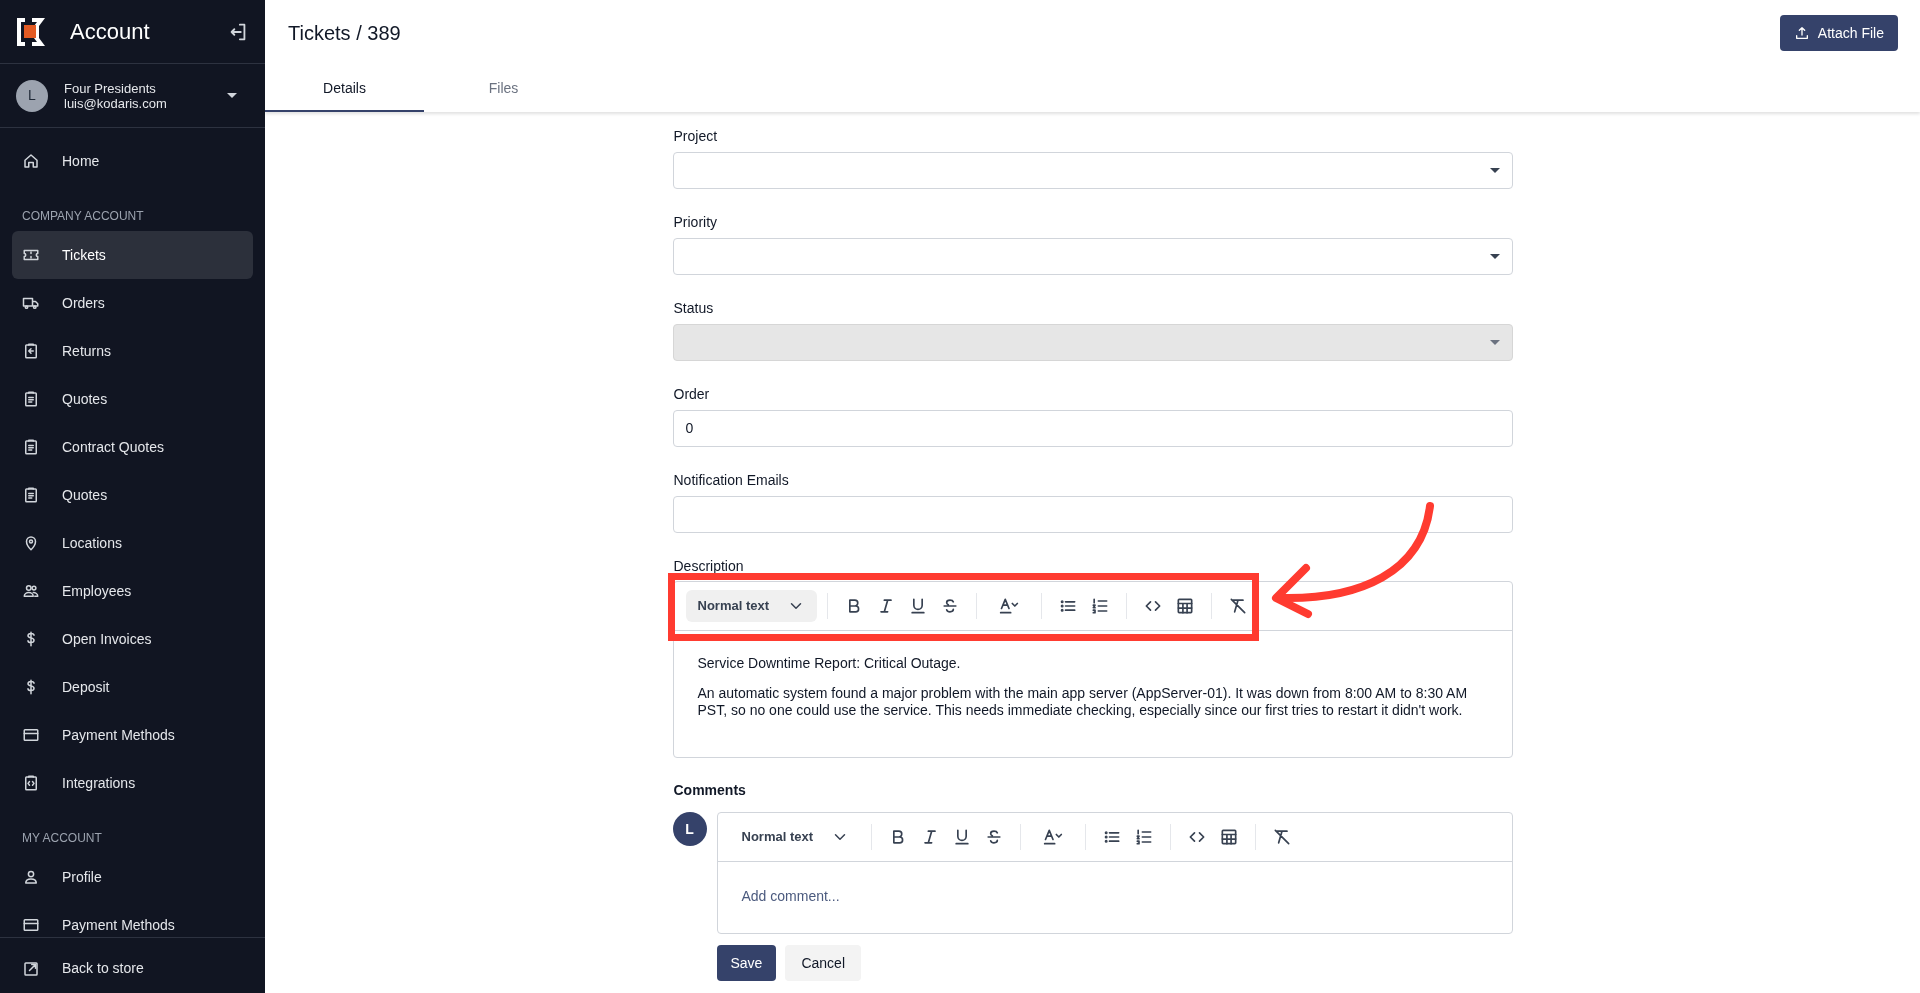 This screenshot has width=1920, height=993. What do you see at coordinates (31, 783) in the screenshot?
I see `clipboard-code-icon` at bounding box center [31, 783].